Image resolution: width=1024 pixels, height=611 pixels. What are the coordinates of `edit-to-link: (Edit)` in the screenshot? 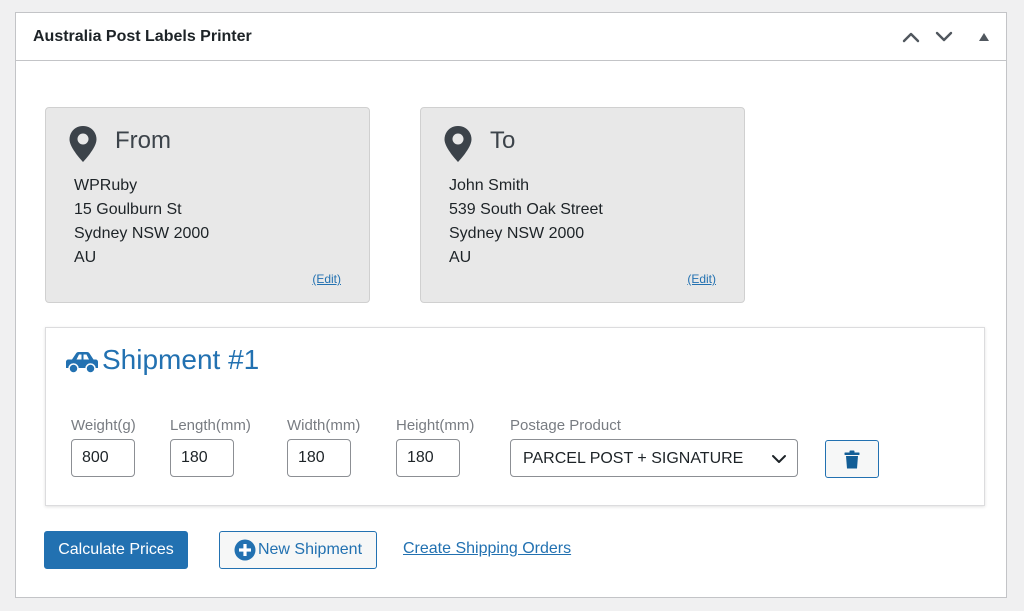 It's located at (701, 279).